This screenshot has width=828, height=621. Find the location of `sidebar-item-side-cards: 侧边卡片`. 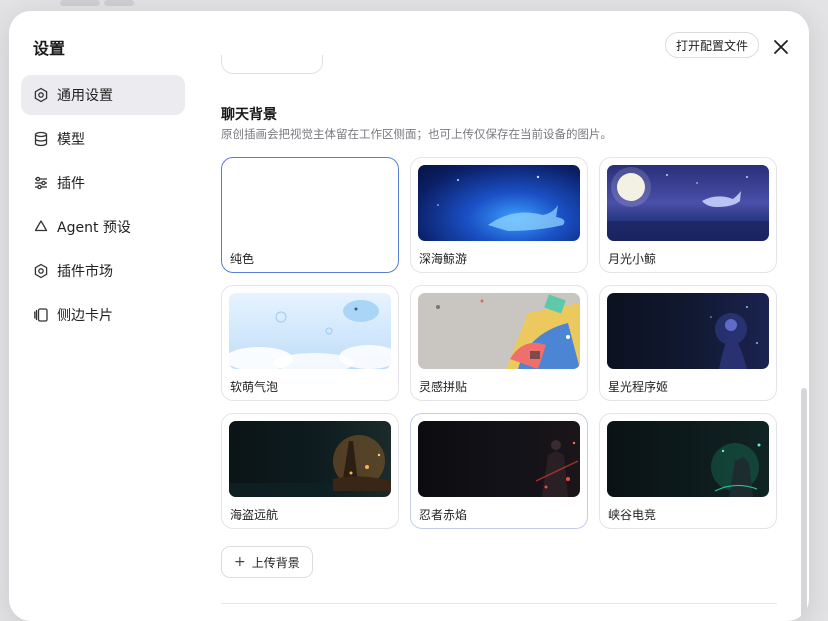

sidebar-item-side-cards: 侧边卡片 is located at coordinates (103, 315).